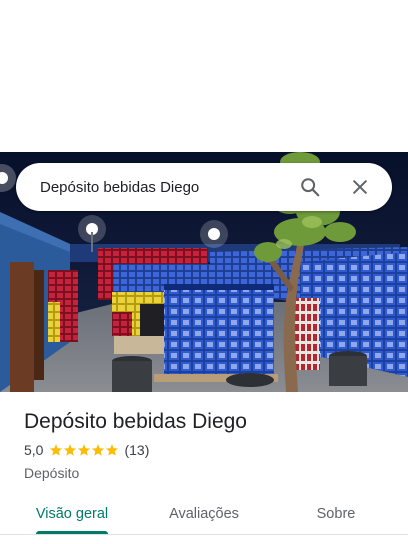 This screenshot has width=408, height=544. Describe the element at coordinates (135, 421) in the screenshot. I see `place-title: Depósito bebidas Diego` at that location.